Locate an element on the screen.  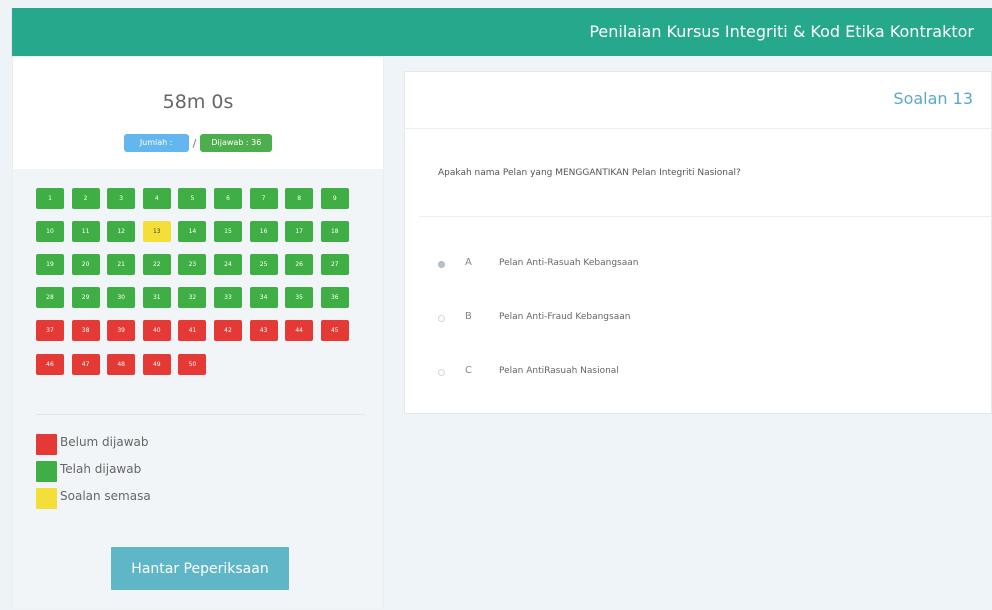
question-33-button: 33 is located at coordinates (228, 298).